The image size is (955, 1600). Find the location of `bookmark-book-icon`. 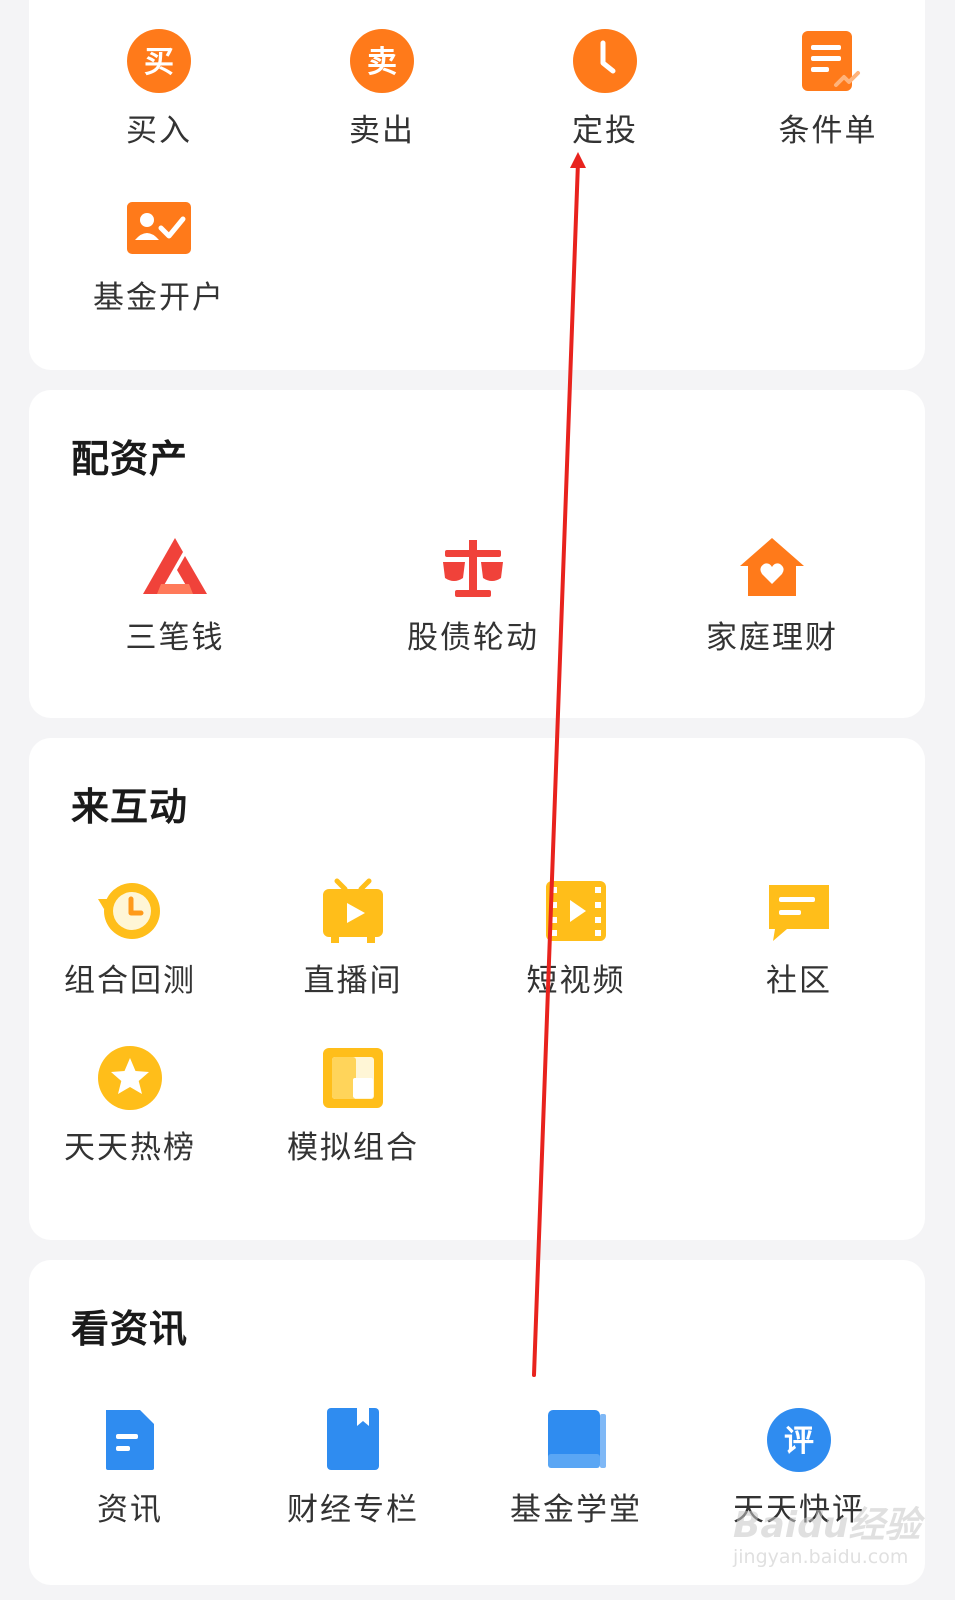

bookmark-book-icon is located at coordinates (353, 1439).